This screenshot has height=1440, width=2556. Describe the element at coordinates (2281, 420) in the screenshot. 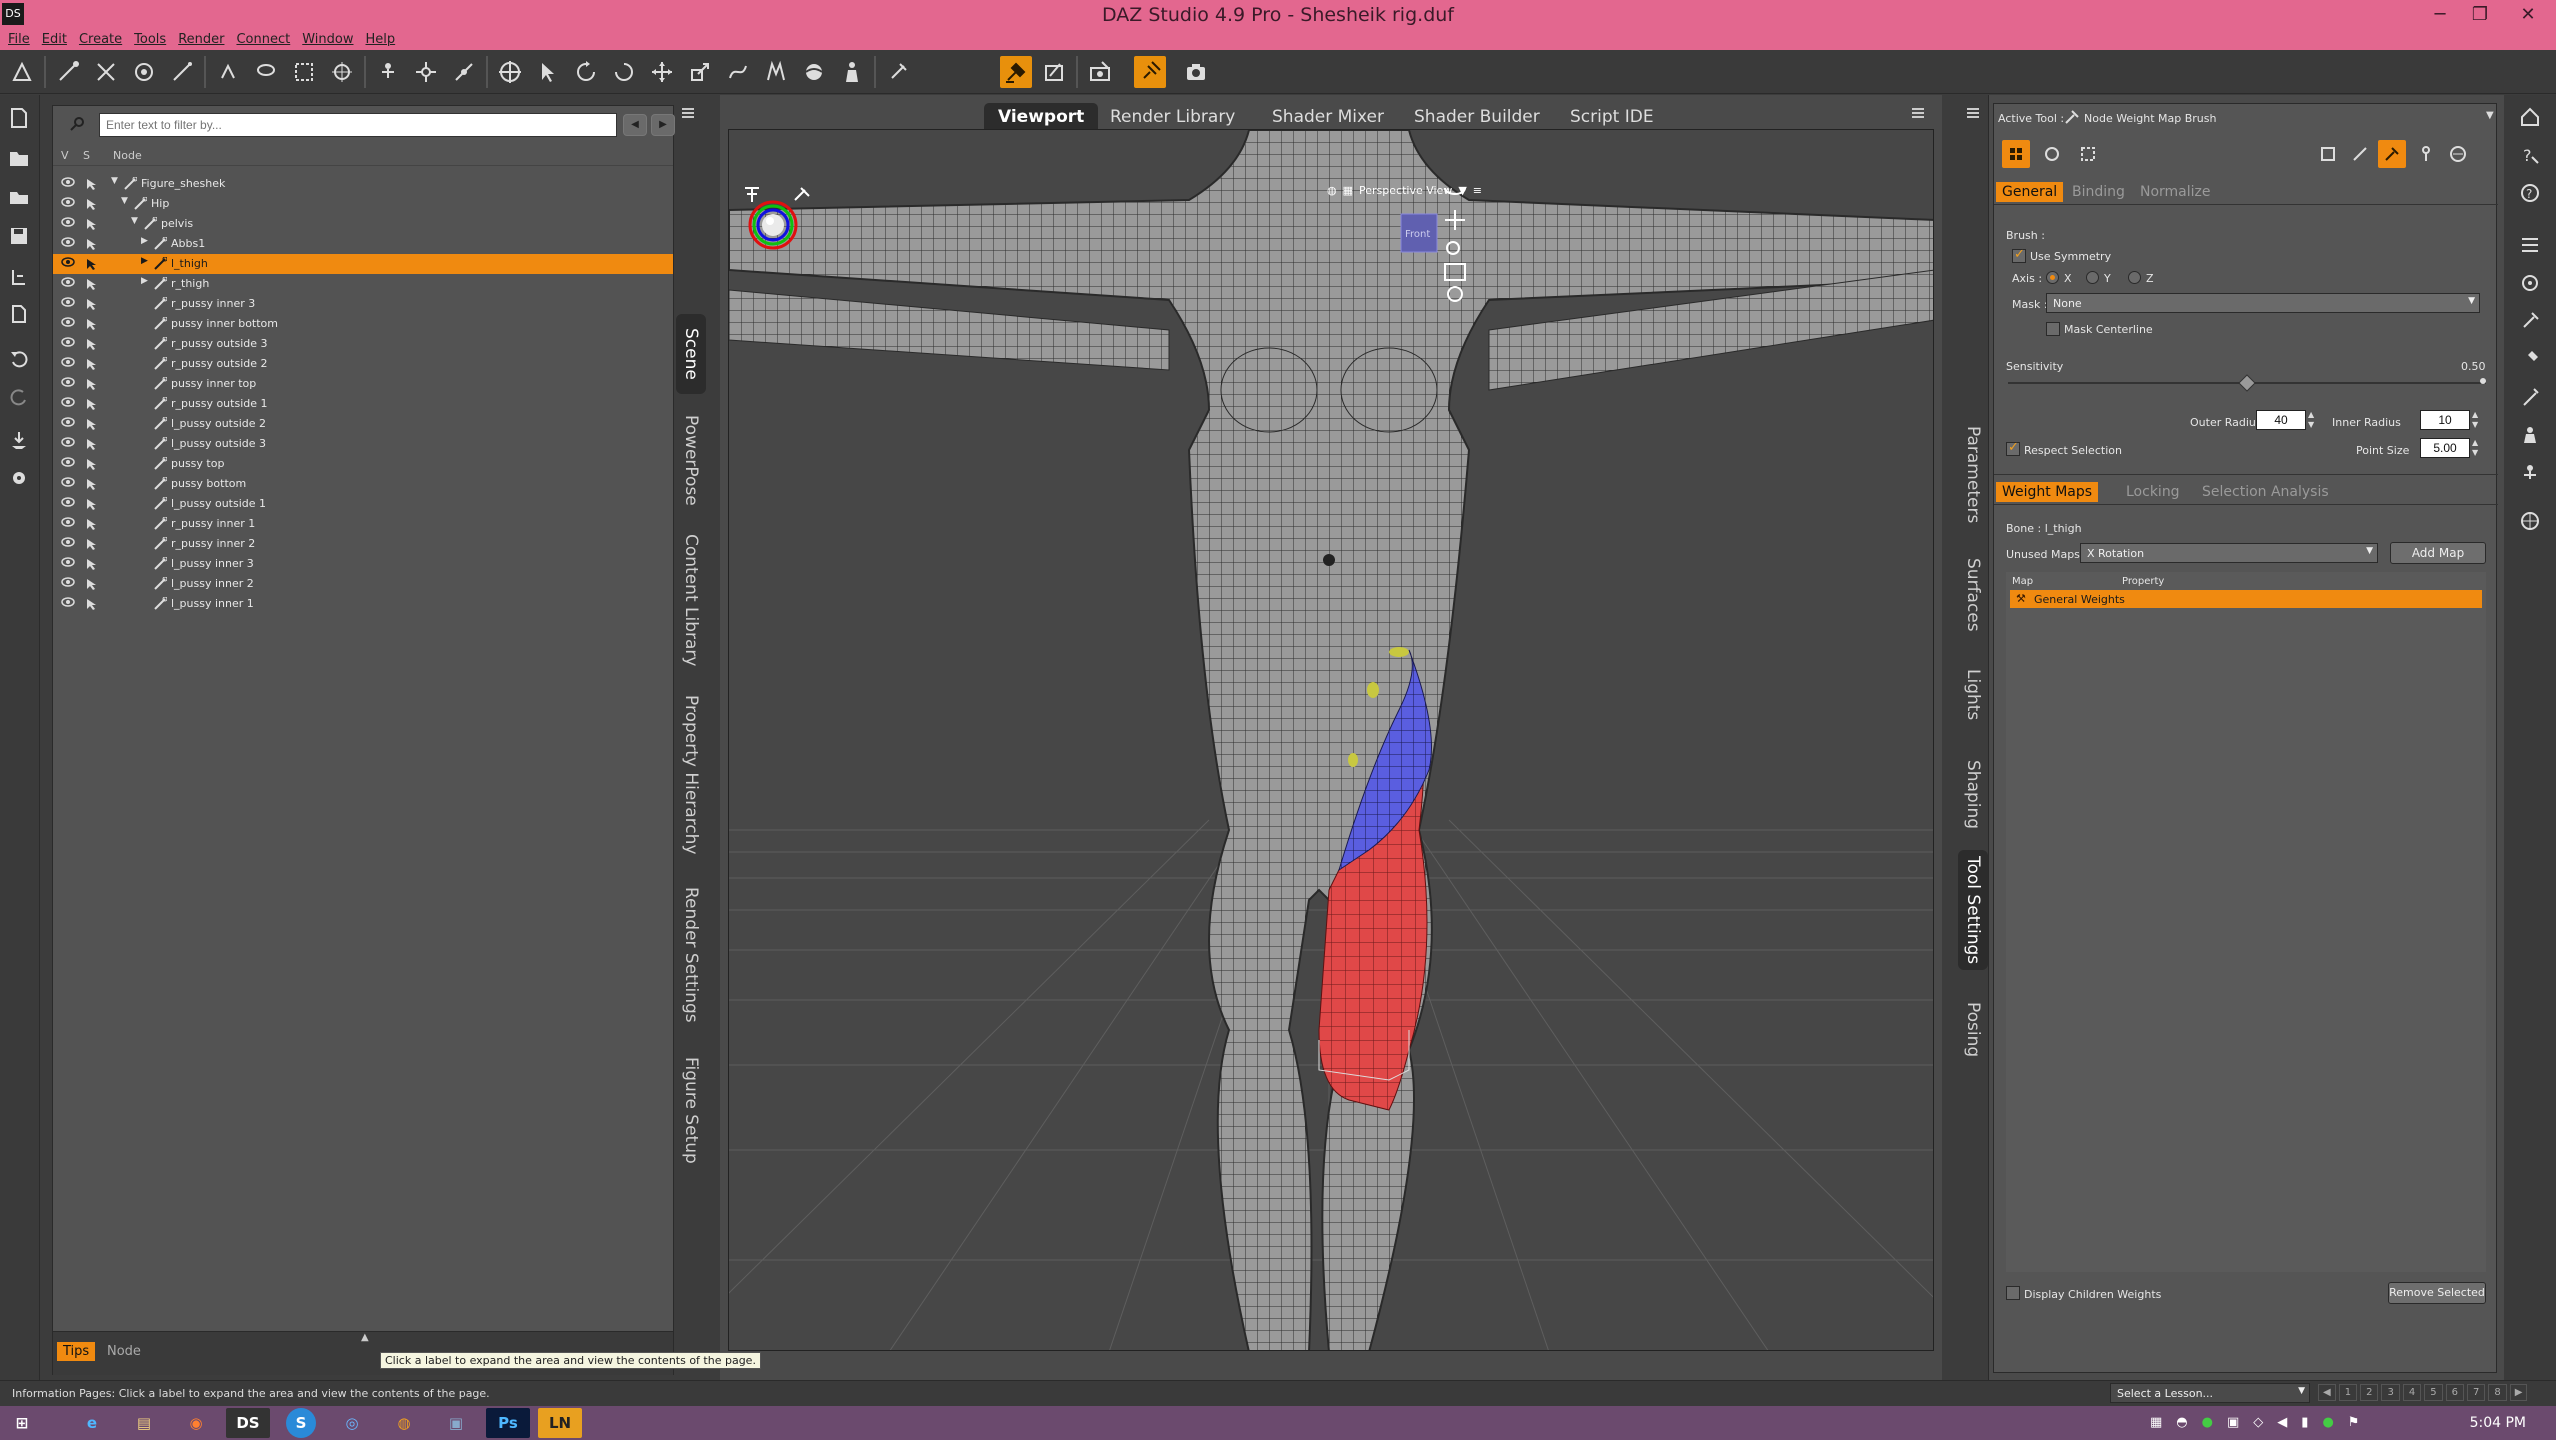

I see `outer-radius-input` at that location.